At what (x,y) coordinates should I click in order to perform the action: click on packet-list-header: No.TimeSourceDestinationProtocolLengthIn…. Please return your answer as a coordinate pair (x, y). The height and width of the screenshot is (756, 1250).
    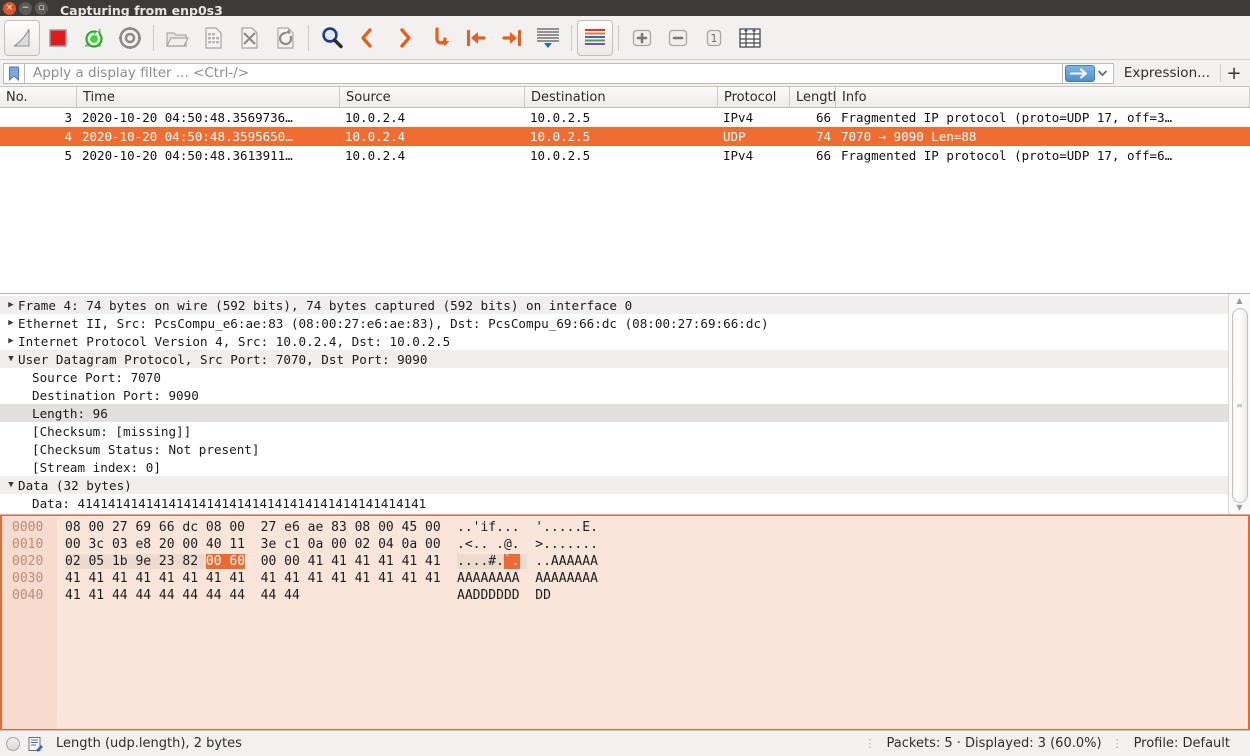
    Looking at the image, I should click on (625, 97).